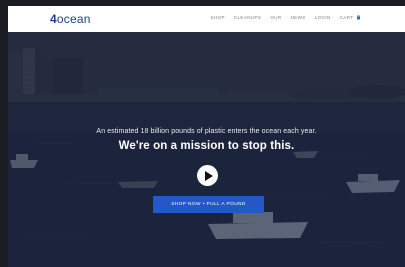 The width and height of the screenshot is (405, 267). I want to click on logo-number: 4, so click(53, 19).